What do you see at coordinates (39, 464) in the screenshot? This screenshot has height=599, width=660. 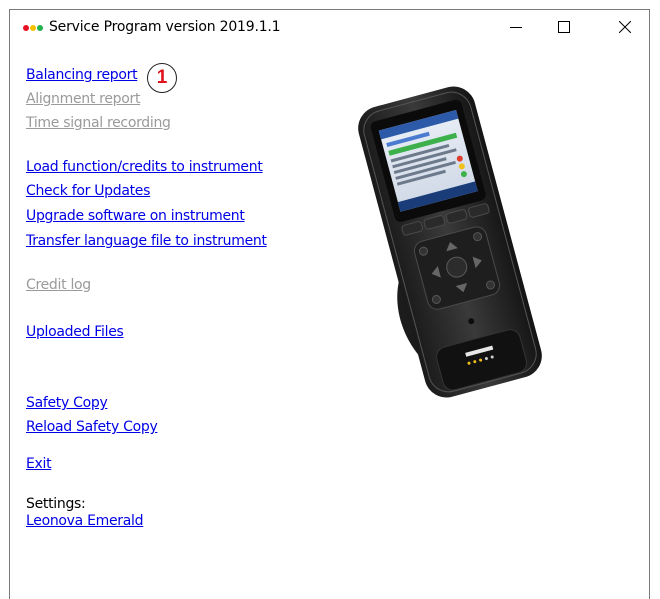 I see `exit-link: Exit` at bounding box center [39, 464].